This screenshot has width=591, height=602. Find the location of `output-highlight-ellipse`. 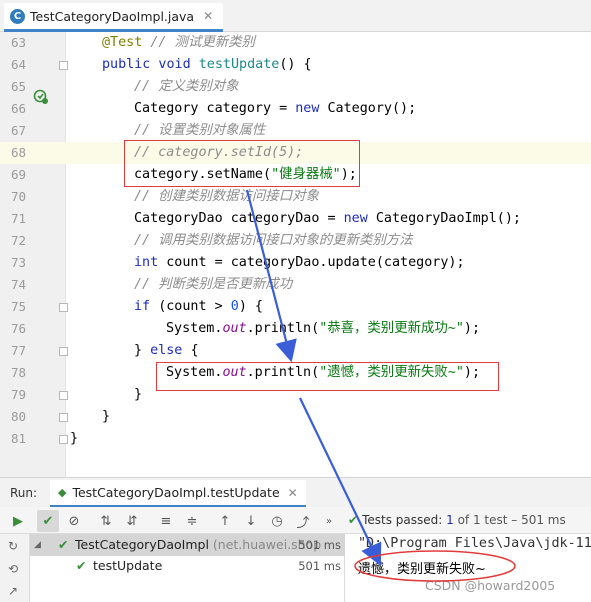

output-highlight-ellipse is located at coordinates (435, 566).